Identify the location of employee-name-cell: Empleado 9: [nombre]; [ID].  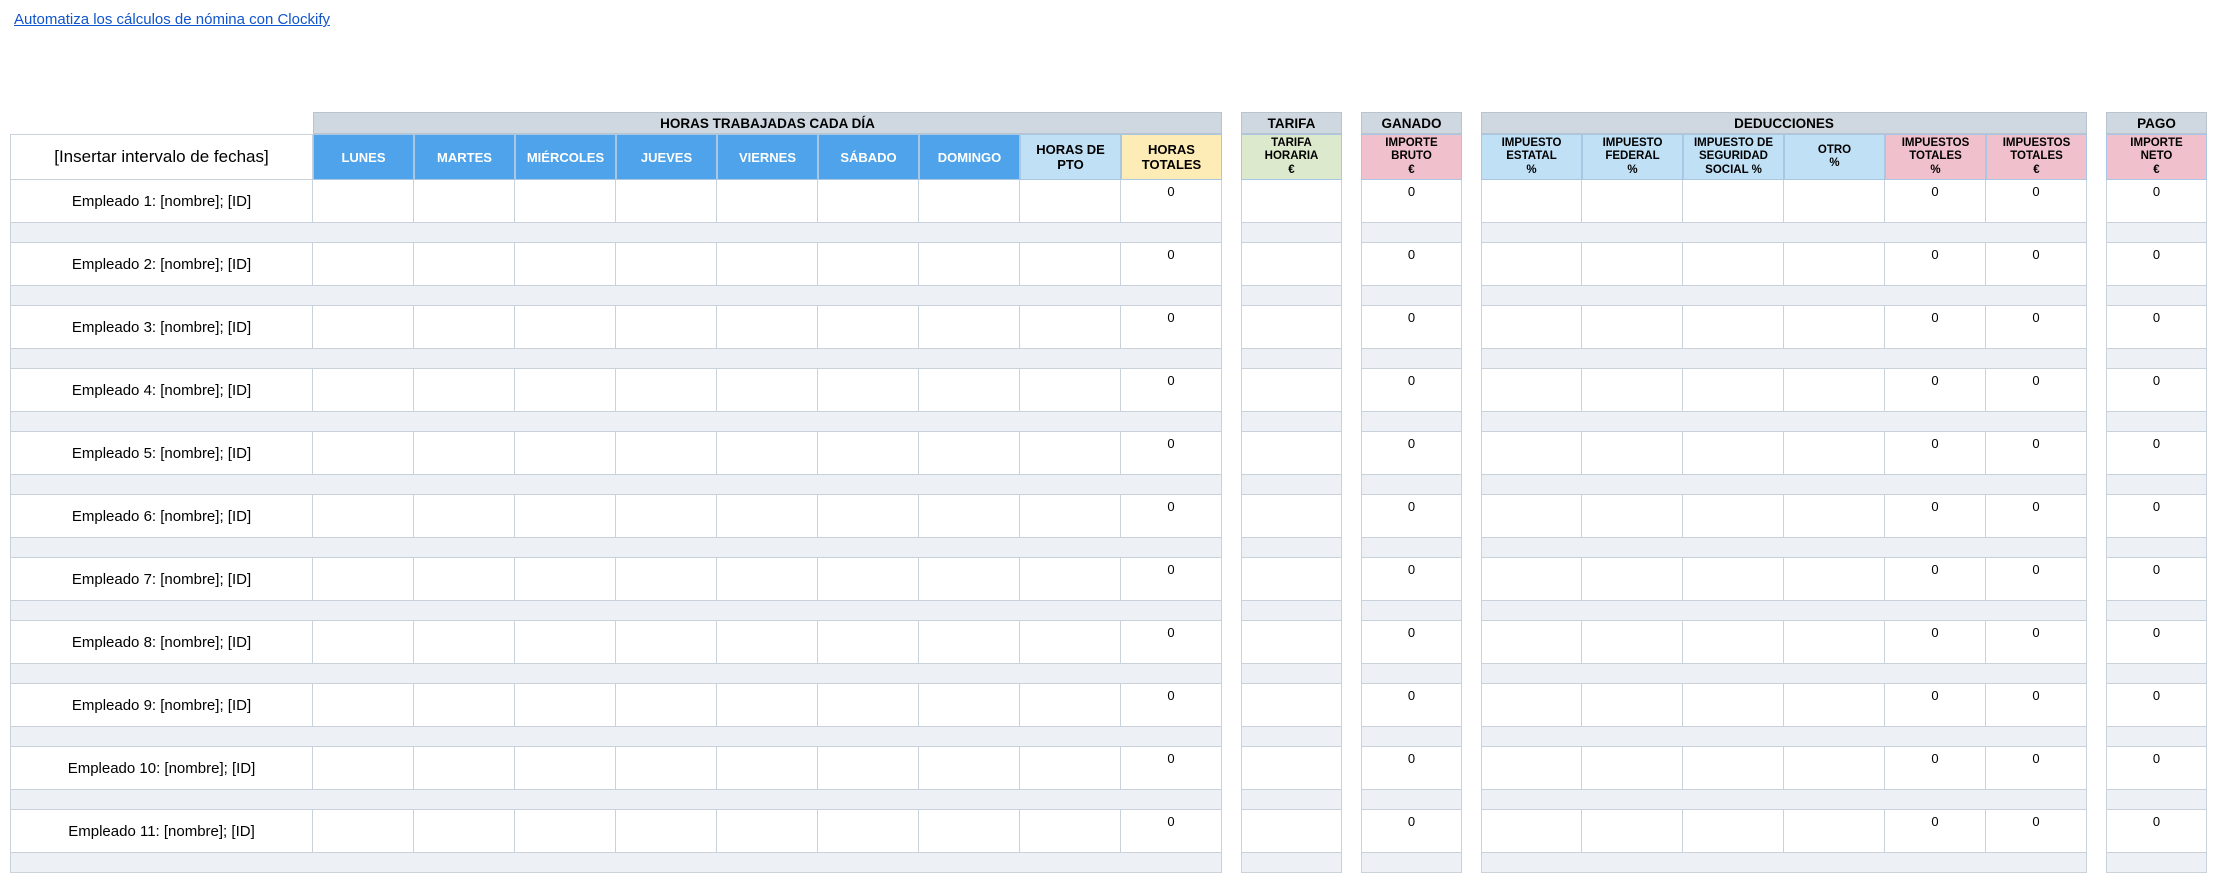
(161, 705).